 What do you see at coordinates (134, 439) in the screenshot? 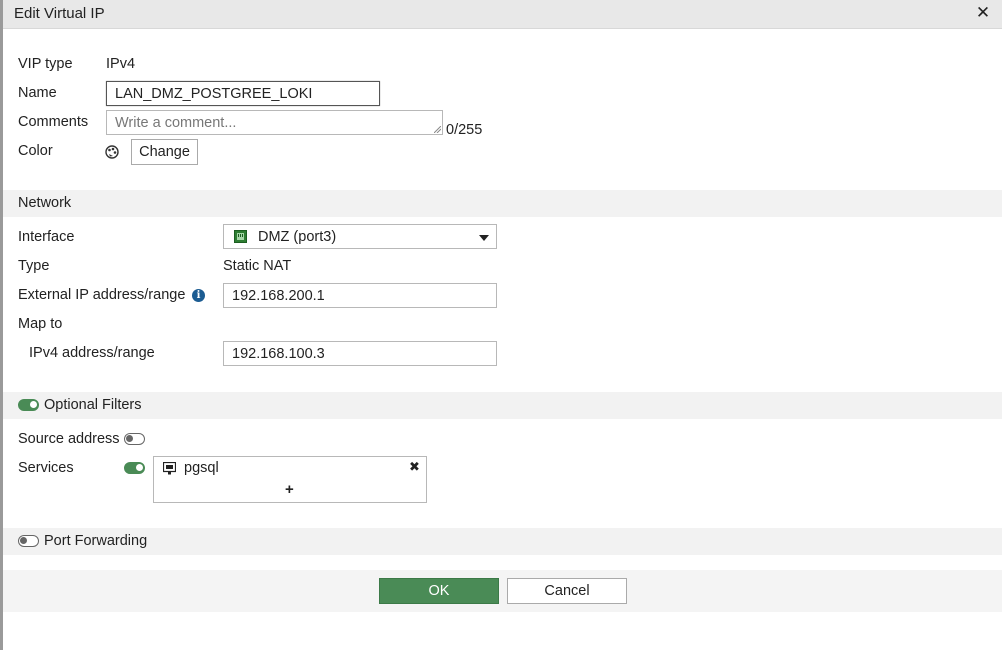
I see `source-address-toggle` at bounding box center [134, 439].